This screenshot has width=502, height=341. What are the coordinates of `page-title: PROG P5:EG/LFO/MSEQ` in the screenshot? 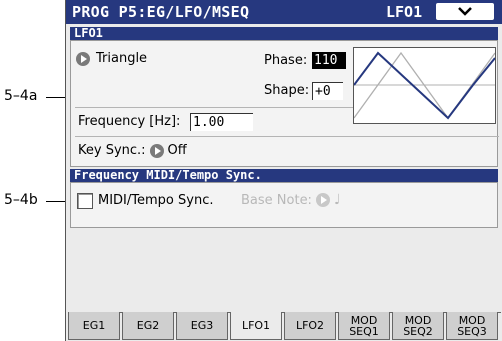 It's located at (161, 12).